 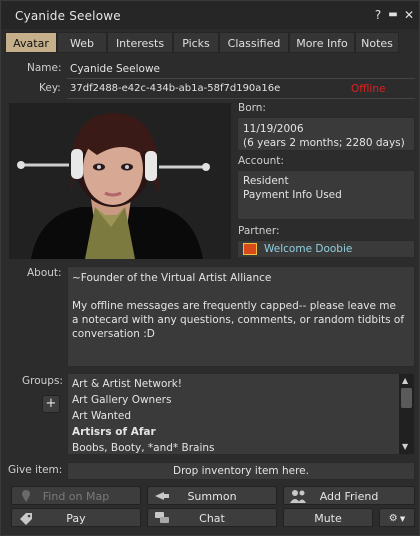 What do you see at coordinates (42, 381) in the screenshot?
I see `groups-label: Groups:` at bounding box center [42, 381].